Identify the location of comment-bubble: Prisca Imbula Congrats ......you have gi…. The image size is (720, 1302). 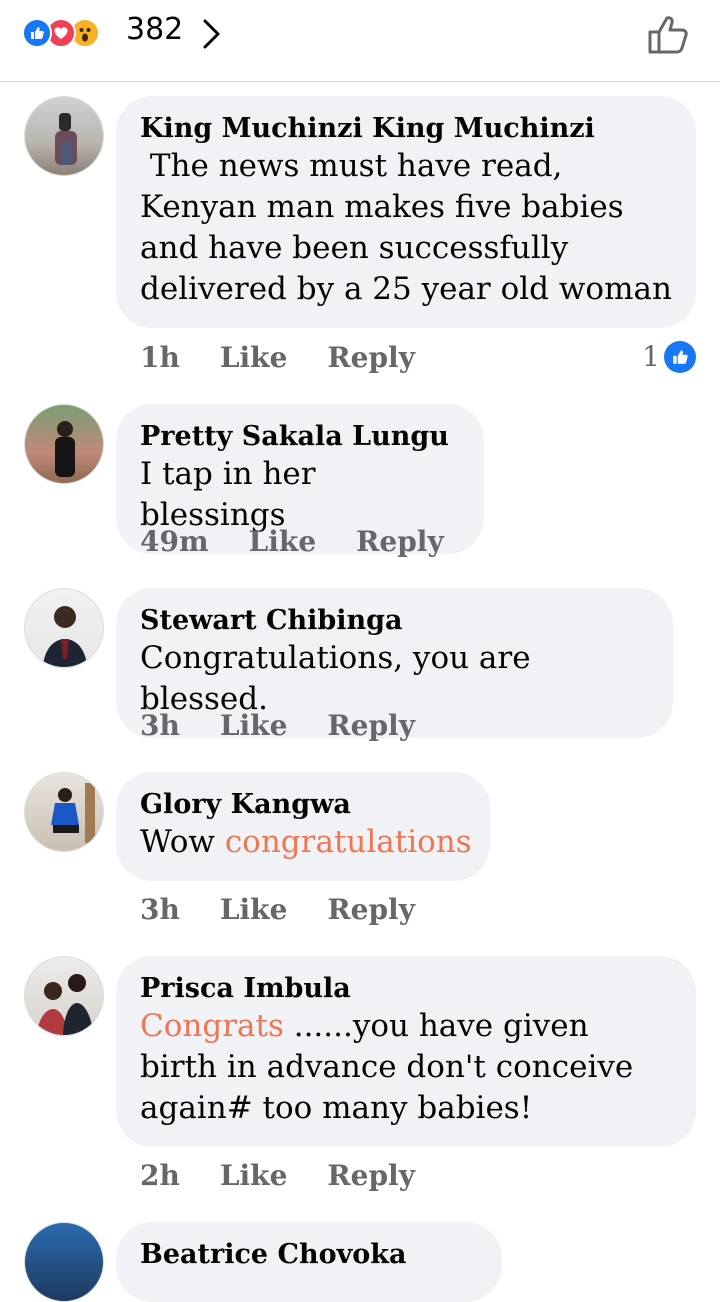
(406, 1051).